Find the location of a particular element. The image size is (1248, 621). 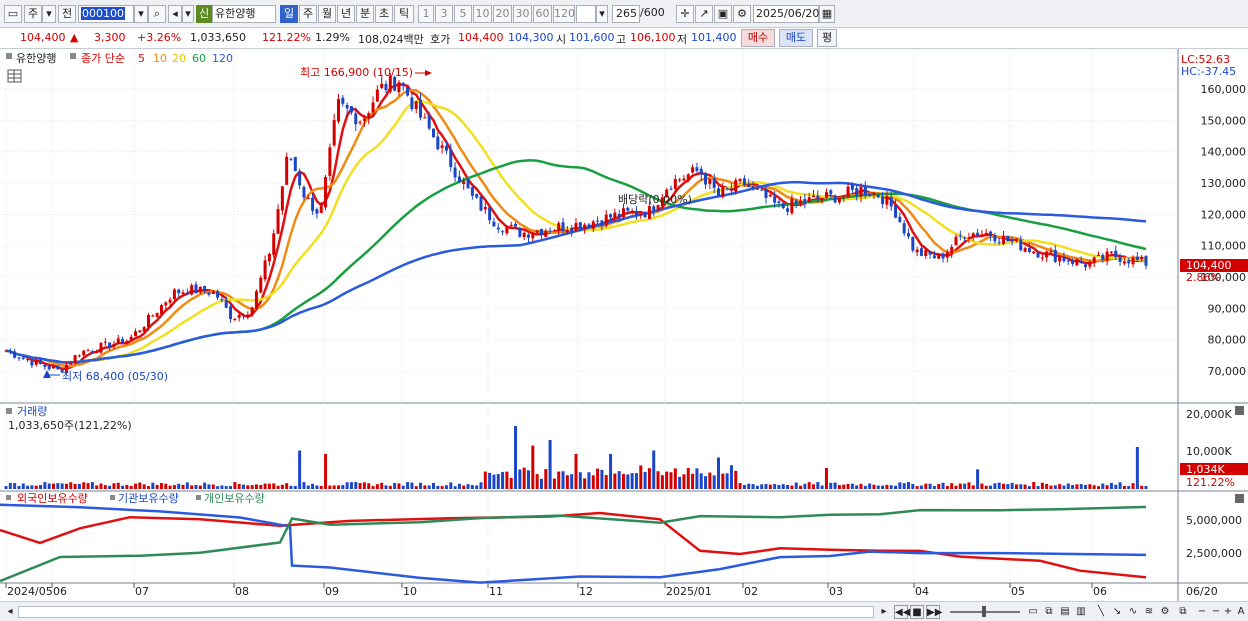

sound-icon: ◂ is located at coordinates (175, 14).